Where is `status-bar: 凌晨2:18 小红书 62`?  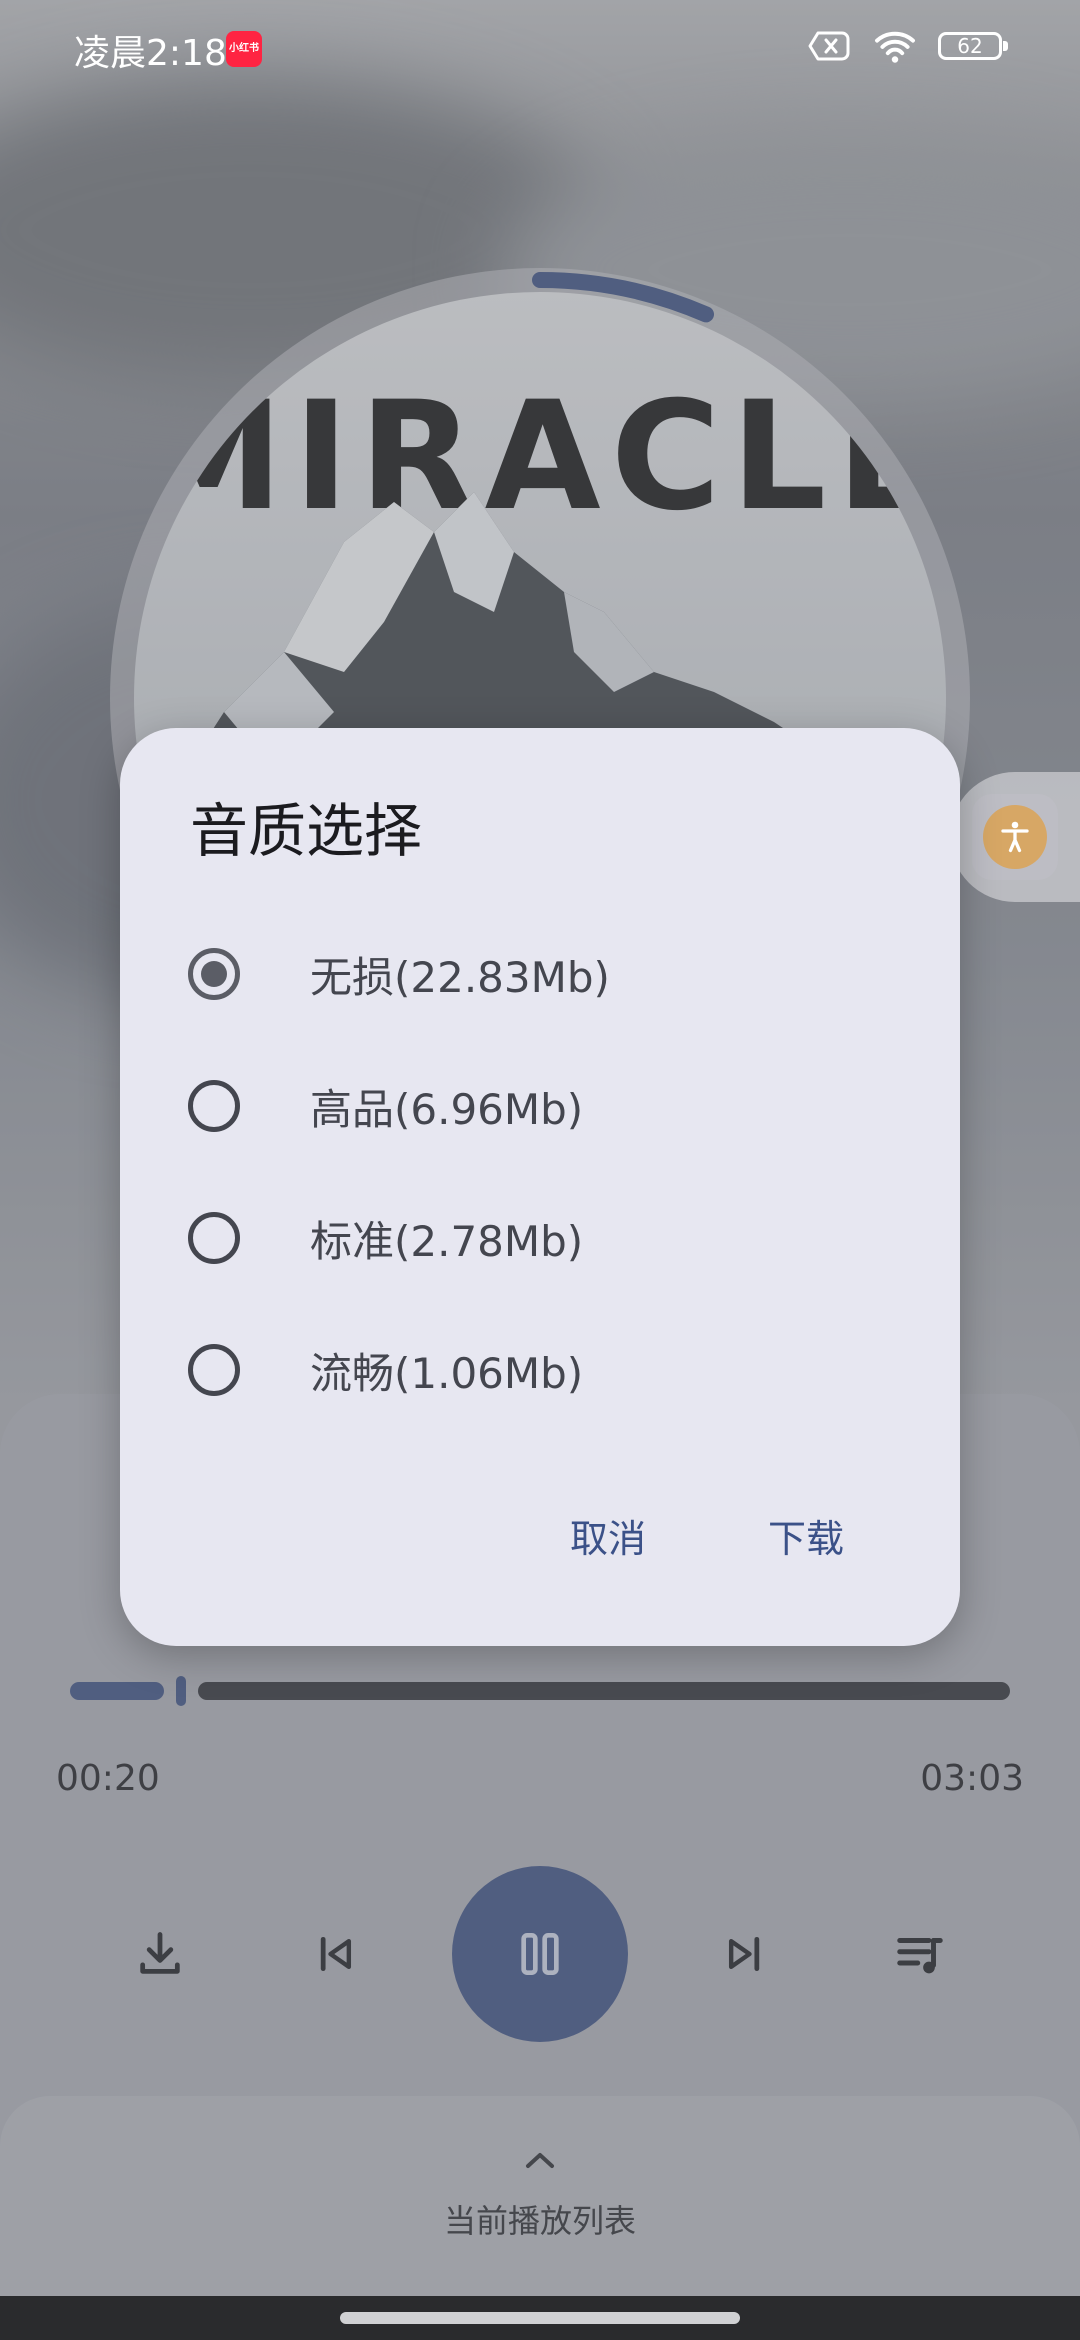 status-bar: 凌晨2:18 小红书 62 is located at coordinates (540, 50).